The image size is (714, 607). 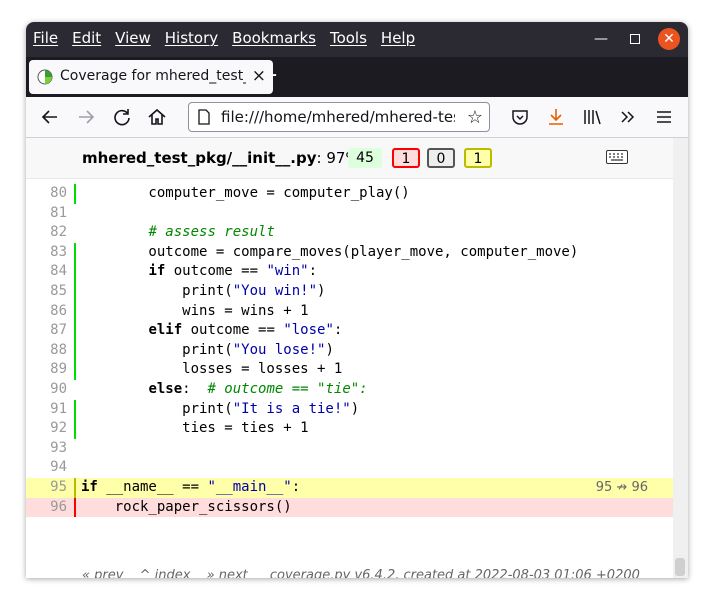 What do you see at coordinates (102, 573) in the screenshot?
I see `prev-link: « prev` at bounding box center [102, 573].